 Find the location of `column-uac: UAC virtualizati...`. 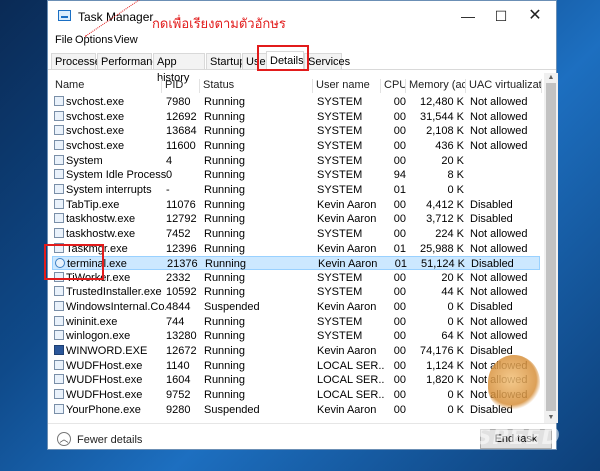

column-uac: UAC virtualizati... is located at coordinates (504, 86).